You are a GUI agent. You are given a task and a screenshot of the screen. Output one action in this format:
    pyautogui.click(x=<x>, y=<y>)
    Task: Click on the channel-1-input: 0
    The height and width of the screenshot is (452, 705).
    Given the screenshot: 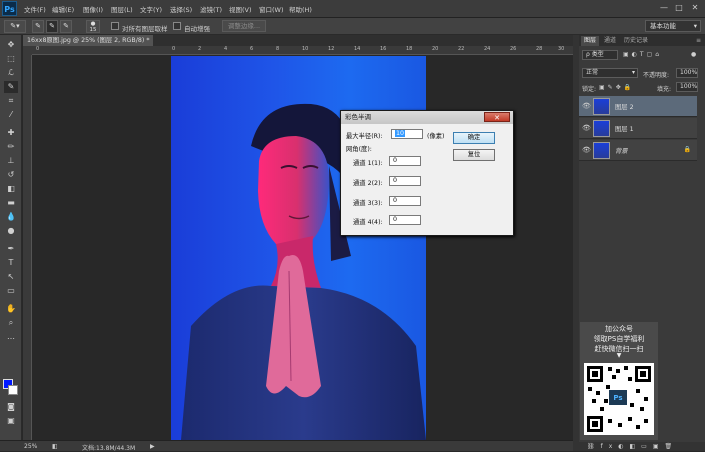 What is the action you would take?
    pyautogui.click(x=405, y=161)
    